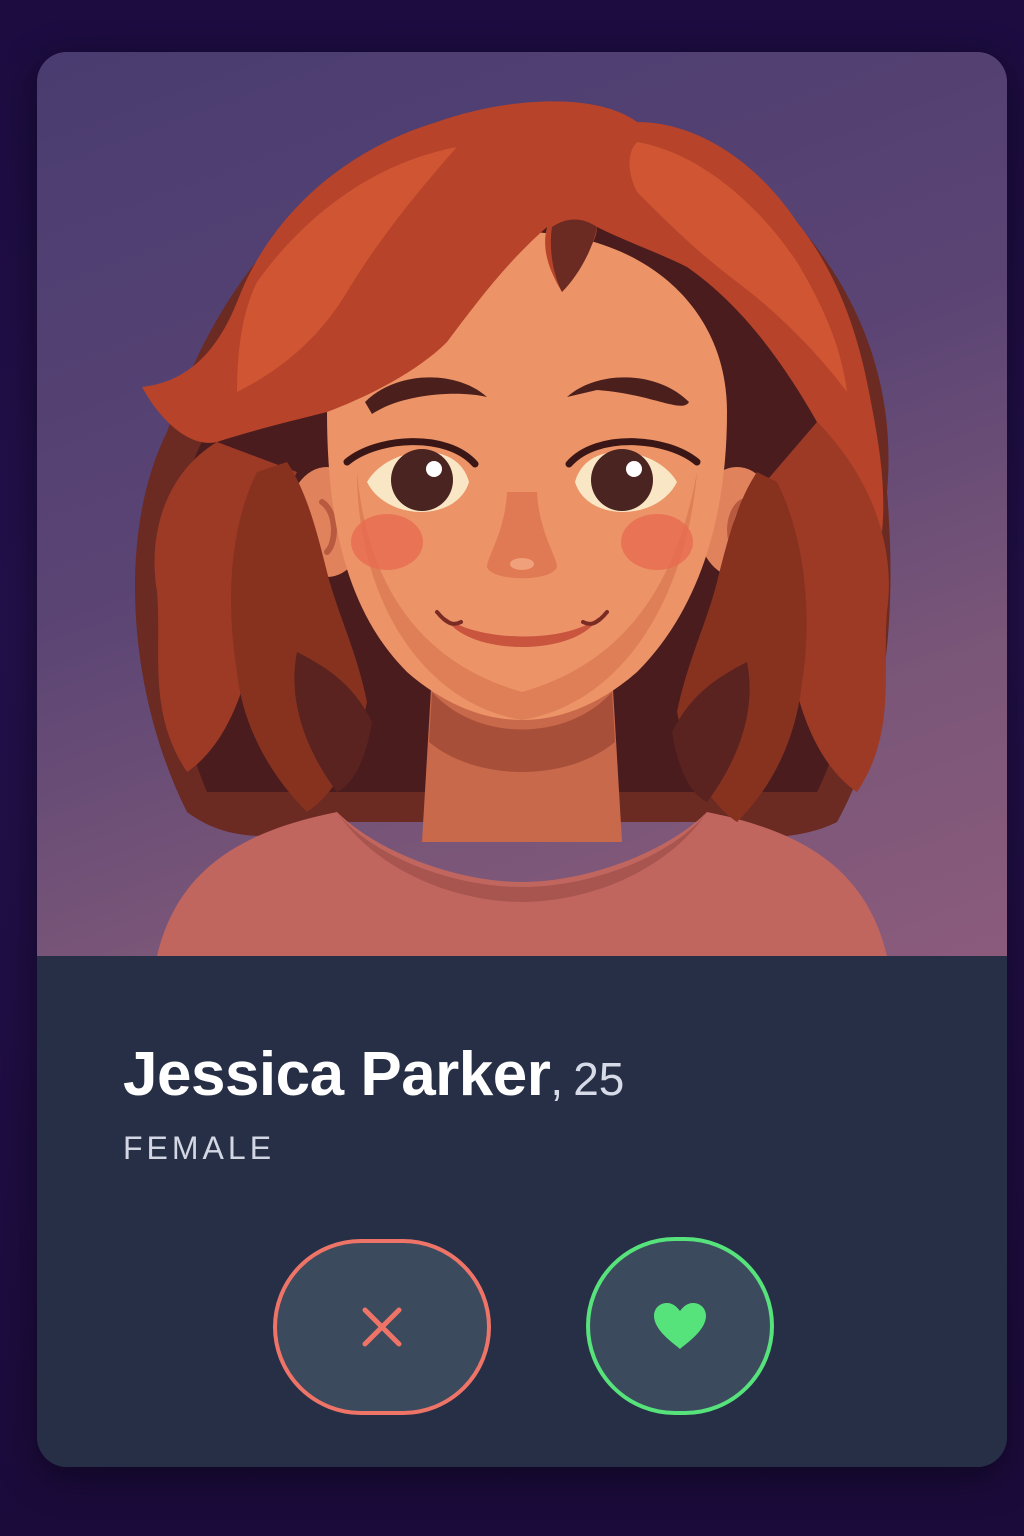 This screenshot has height=1536, width=1024. I want to click on close-icon, so click(382, 1327).